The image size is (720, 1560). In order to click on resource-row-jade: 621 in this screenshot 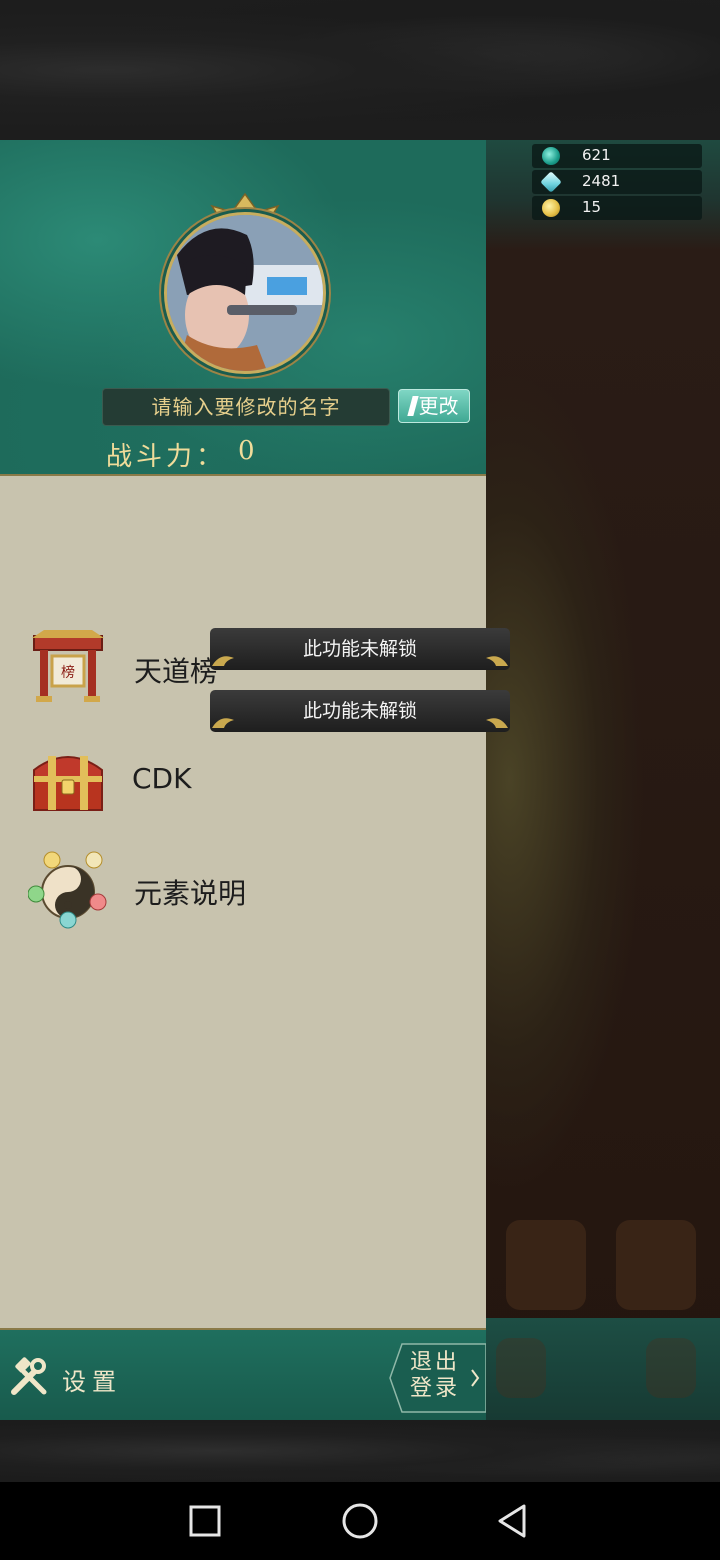, I will do `click(617, 156)`.